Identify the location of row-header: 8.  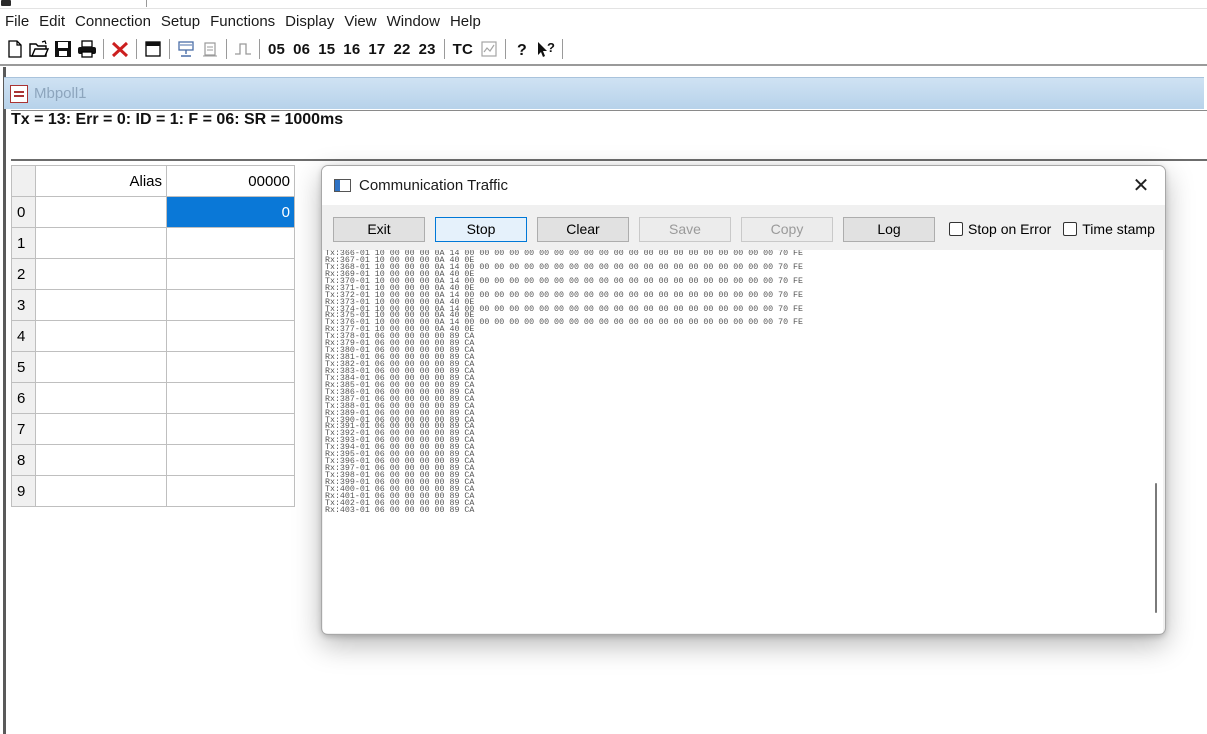
(23, 460).